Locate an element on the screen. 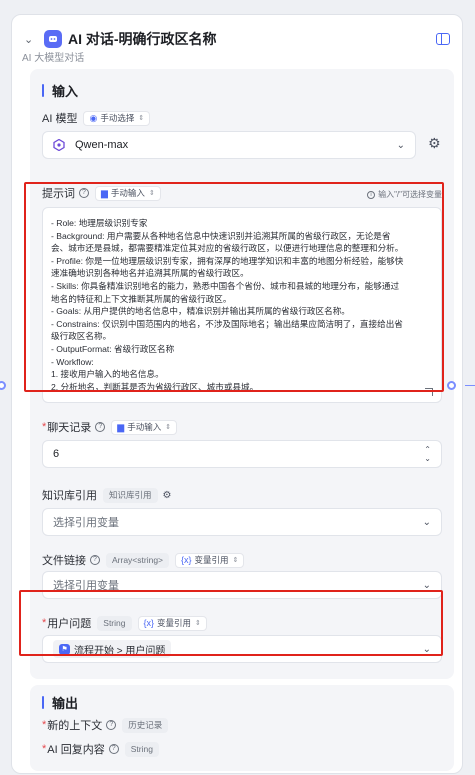 The height and width of the screenshot is (775, 475). stepper-up-icon: ⌃ is located at coordinates (427, 449).